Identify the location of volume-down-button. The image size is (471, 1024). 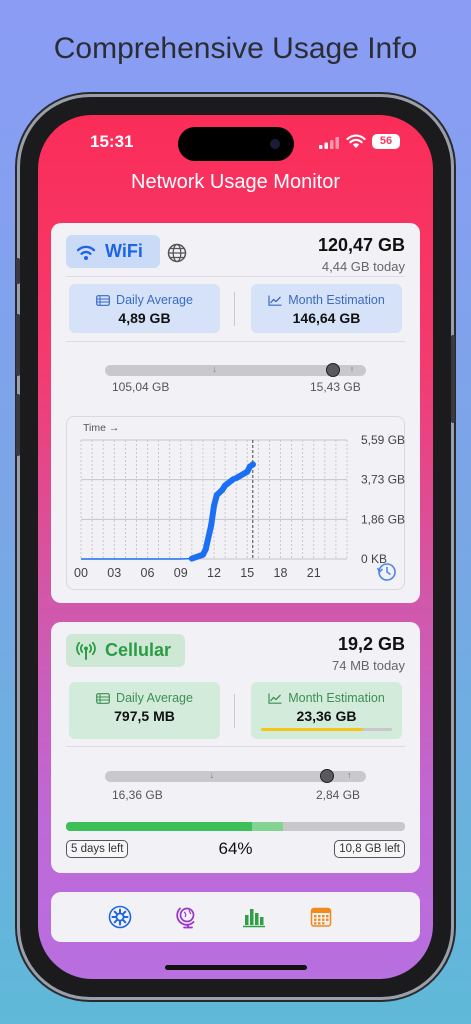
(18, 425).